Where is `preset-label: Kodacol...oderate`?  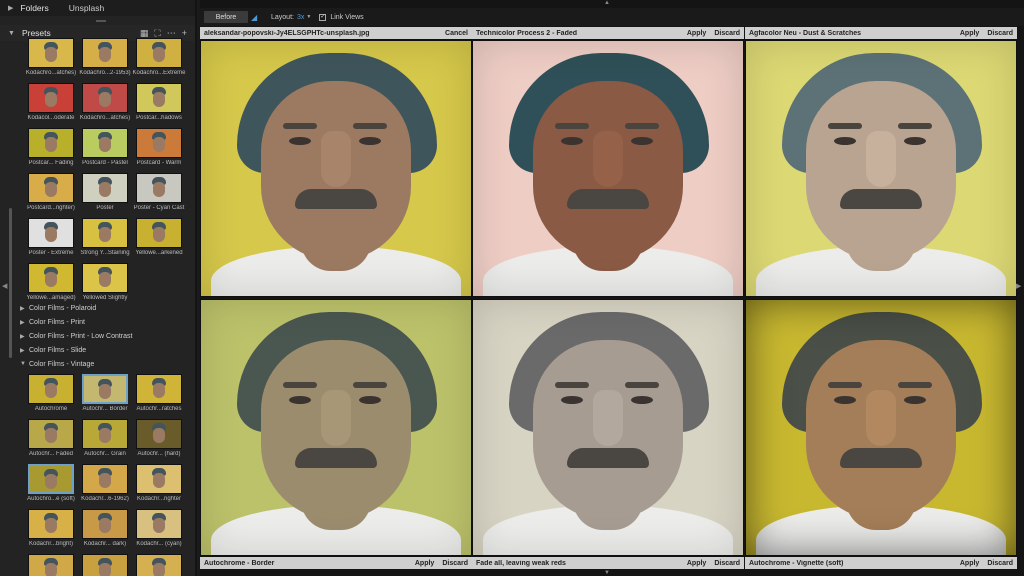
preset-label: Kodacol...oderate is located at coordinates (51, 118).